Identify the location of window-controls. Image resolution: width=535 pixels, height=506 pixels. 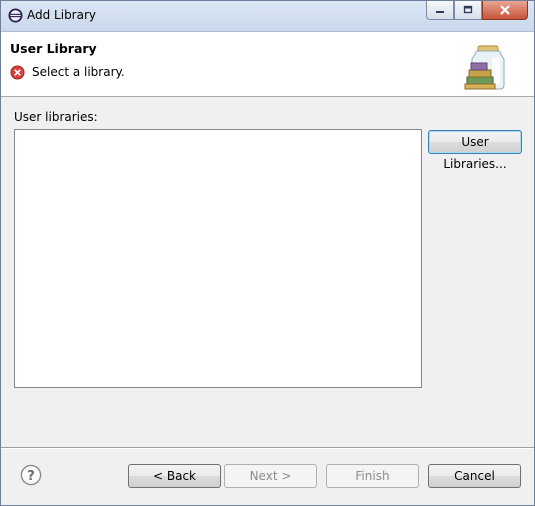
(477, 11).